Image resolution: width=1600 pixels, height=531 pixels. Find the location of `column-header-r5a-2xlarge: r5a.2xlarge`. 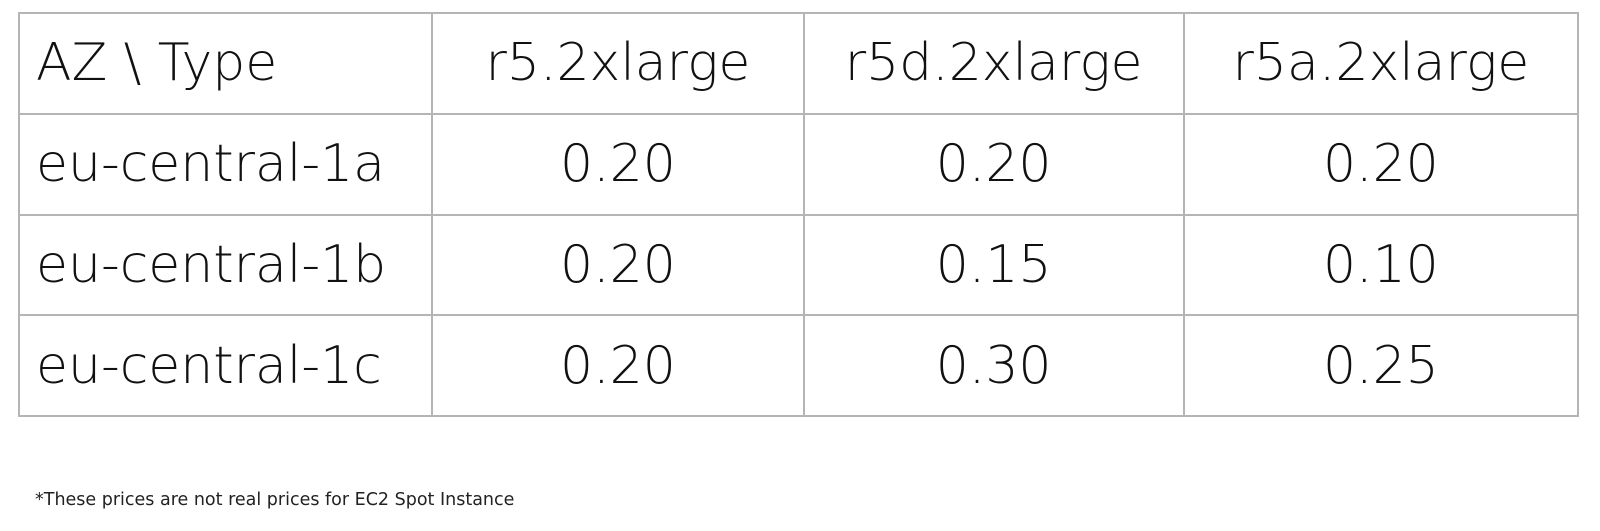

column-header-r5a-2xlarge: r5a.2xlarge is located at coordinates (1381, 63).